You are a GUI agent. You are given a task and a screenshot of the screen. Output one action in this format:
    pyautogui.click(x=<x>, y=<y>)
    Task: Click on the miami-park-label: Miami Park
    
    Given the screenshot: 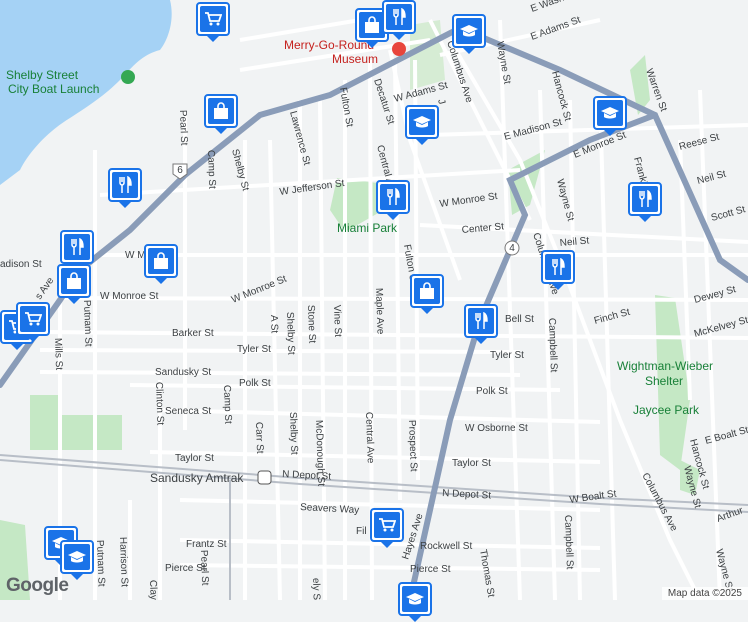 What is the action you would take?
    pyautogui.click(x=367, y=228)
    